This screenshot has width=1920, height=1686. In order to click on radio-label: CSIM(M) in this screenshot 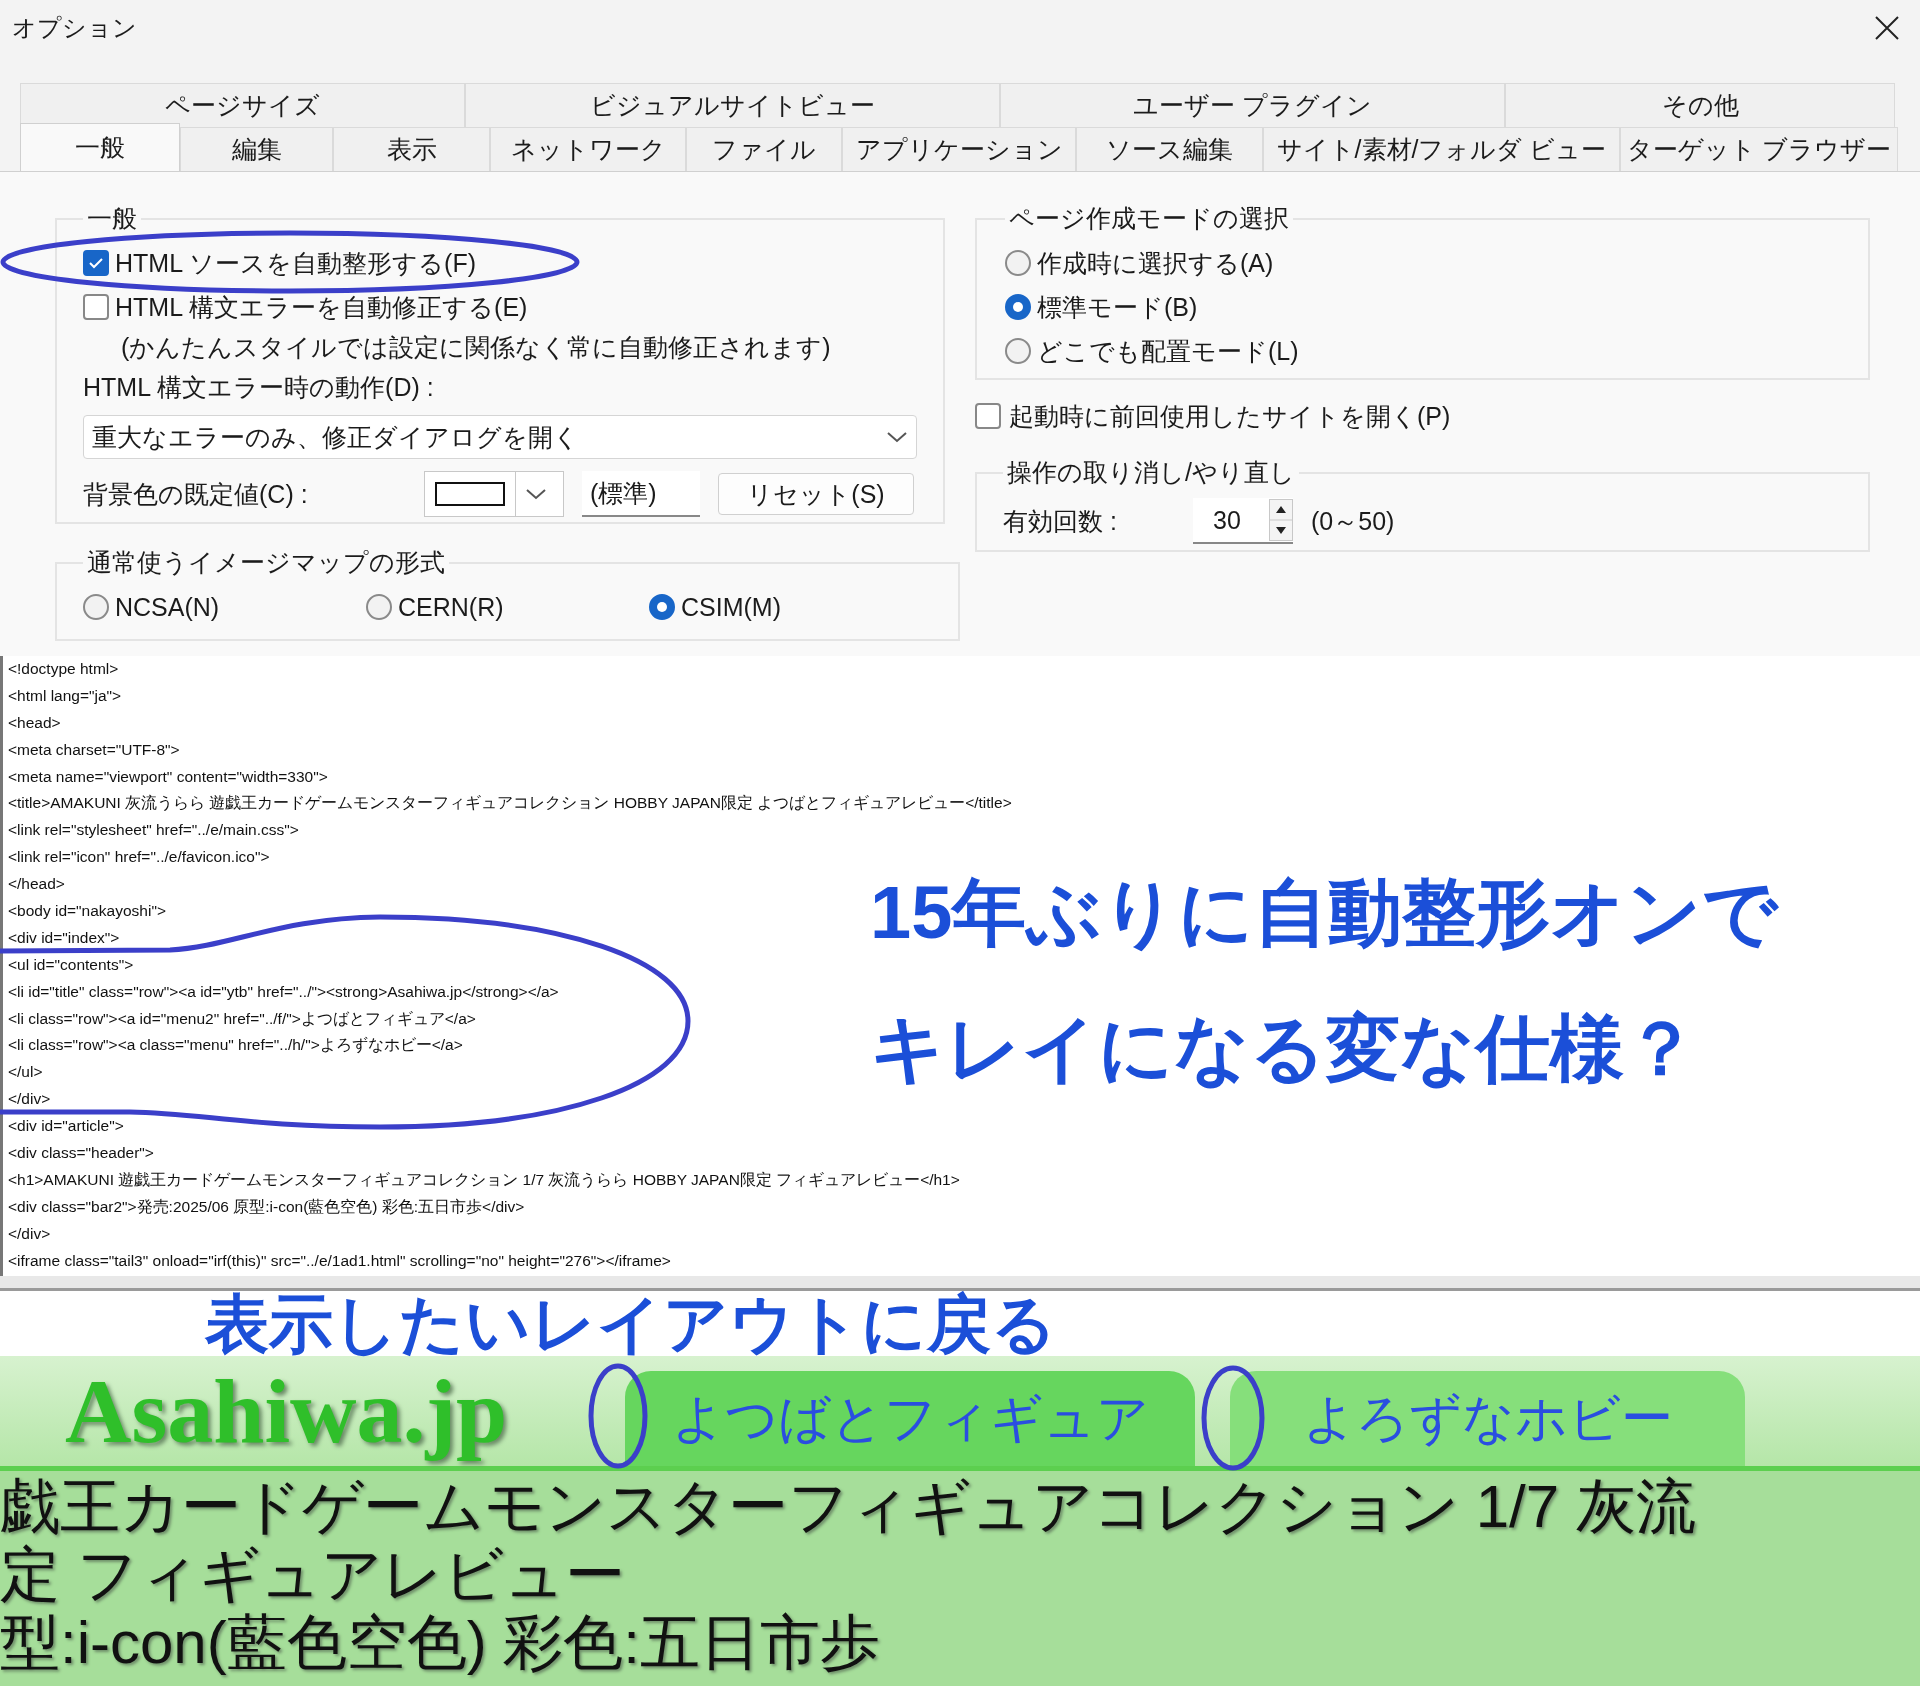, I will do `click(731, 607)`.